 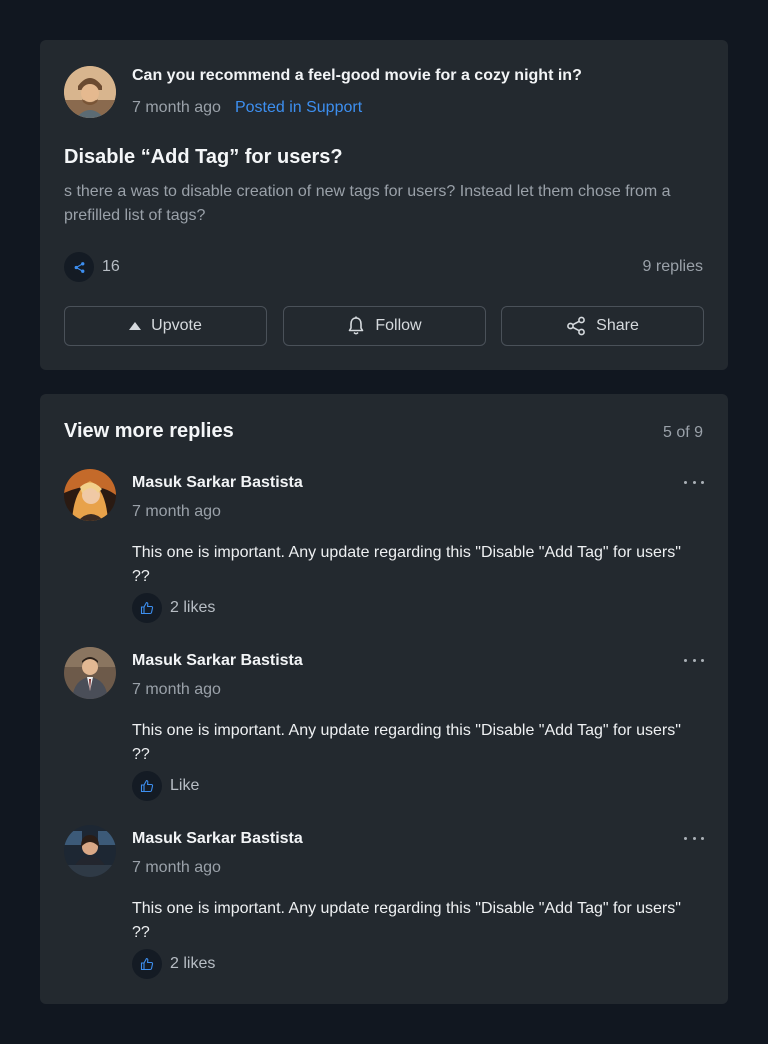 What do you see at coordinates (90, 92) in the screenshot?
I see `post-author-avatar` at bounding box center [90, 92].